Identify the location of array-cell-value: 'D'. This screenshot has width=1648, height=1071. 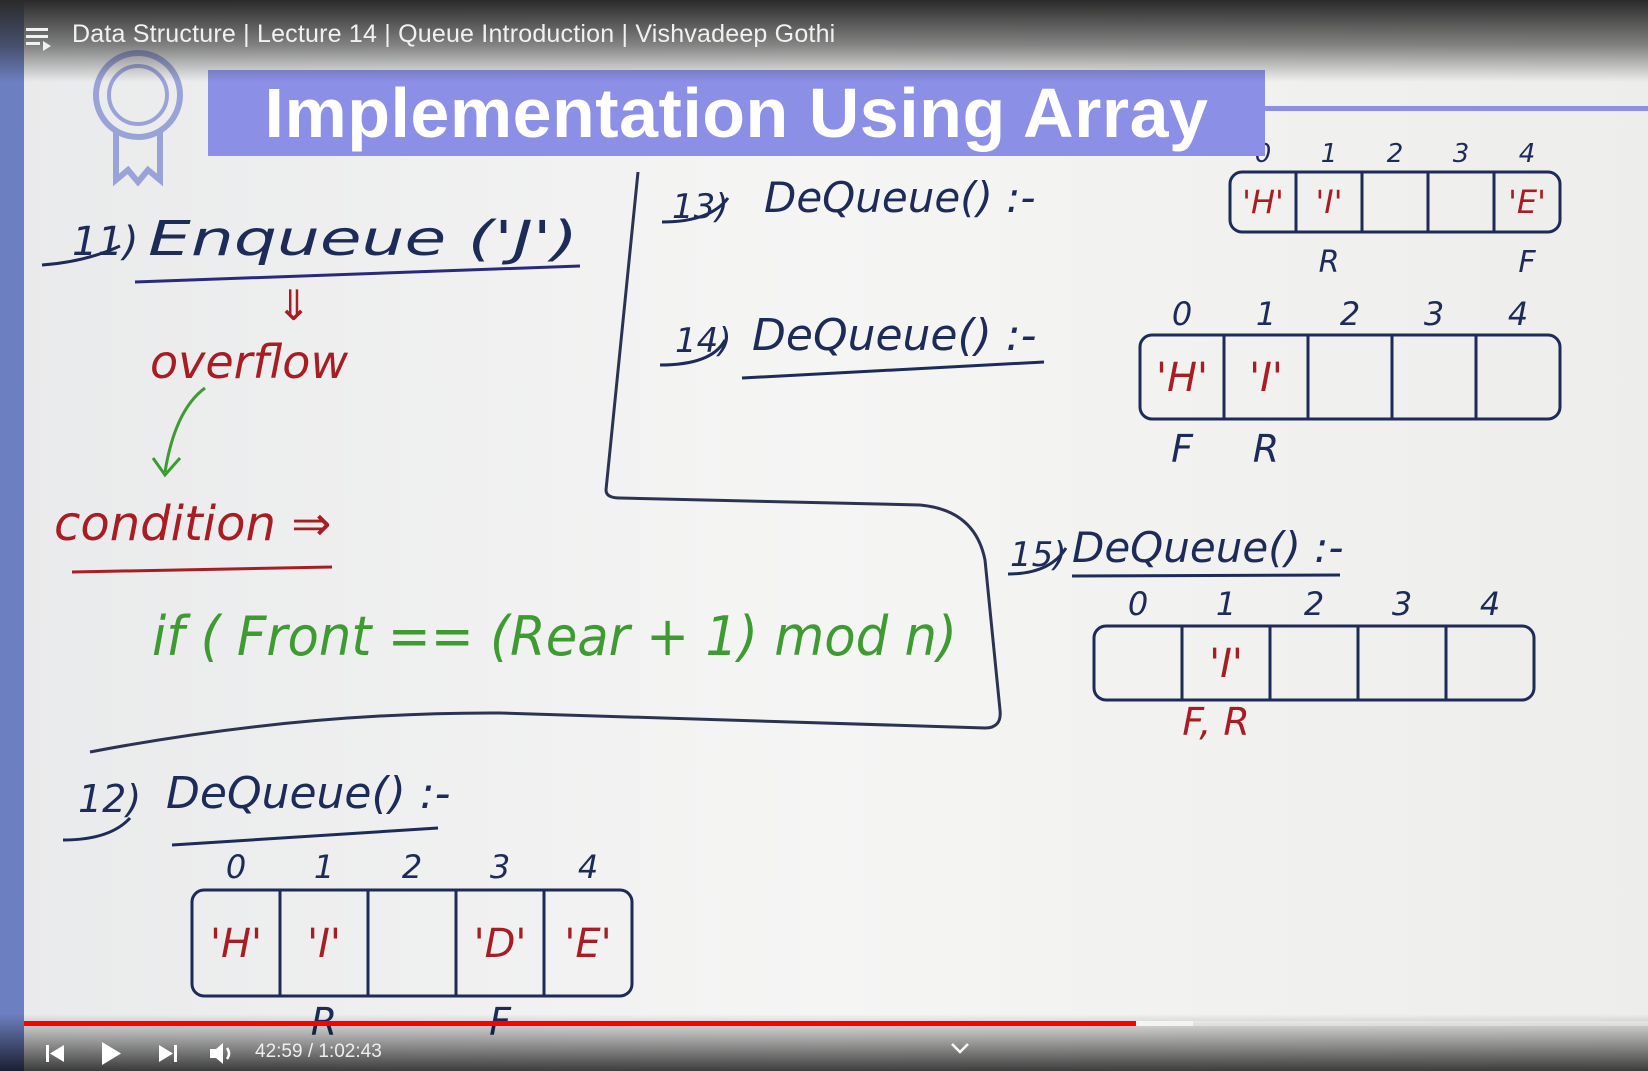
(500, 944).